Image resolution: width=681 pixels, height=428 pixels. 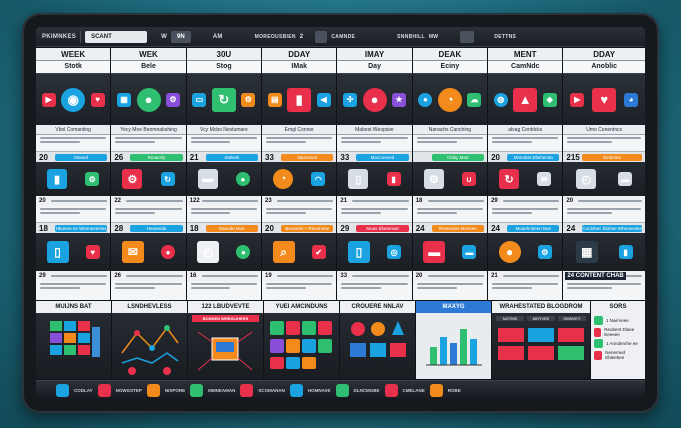 What do you see at coordinates (398, 99) in the screenshot?
I see `star-icon: ★` at bounding box center [398, 99].